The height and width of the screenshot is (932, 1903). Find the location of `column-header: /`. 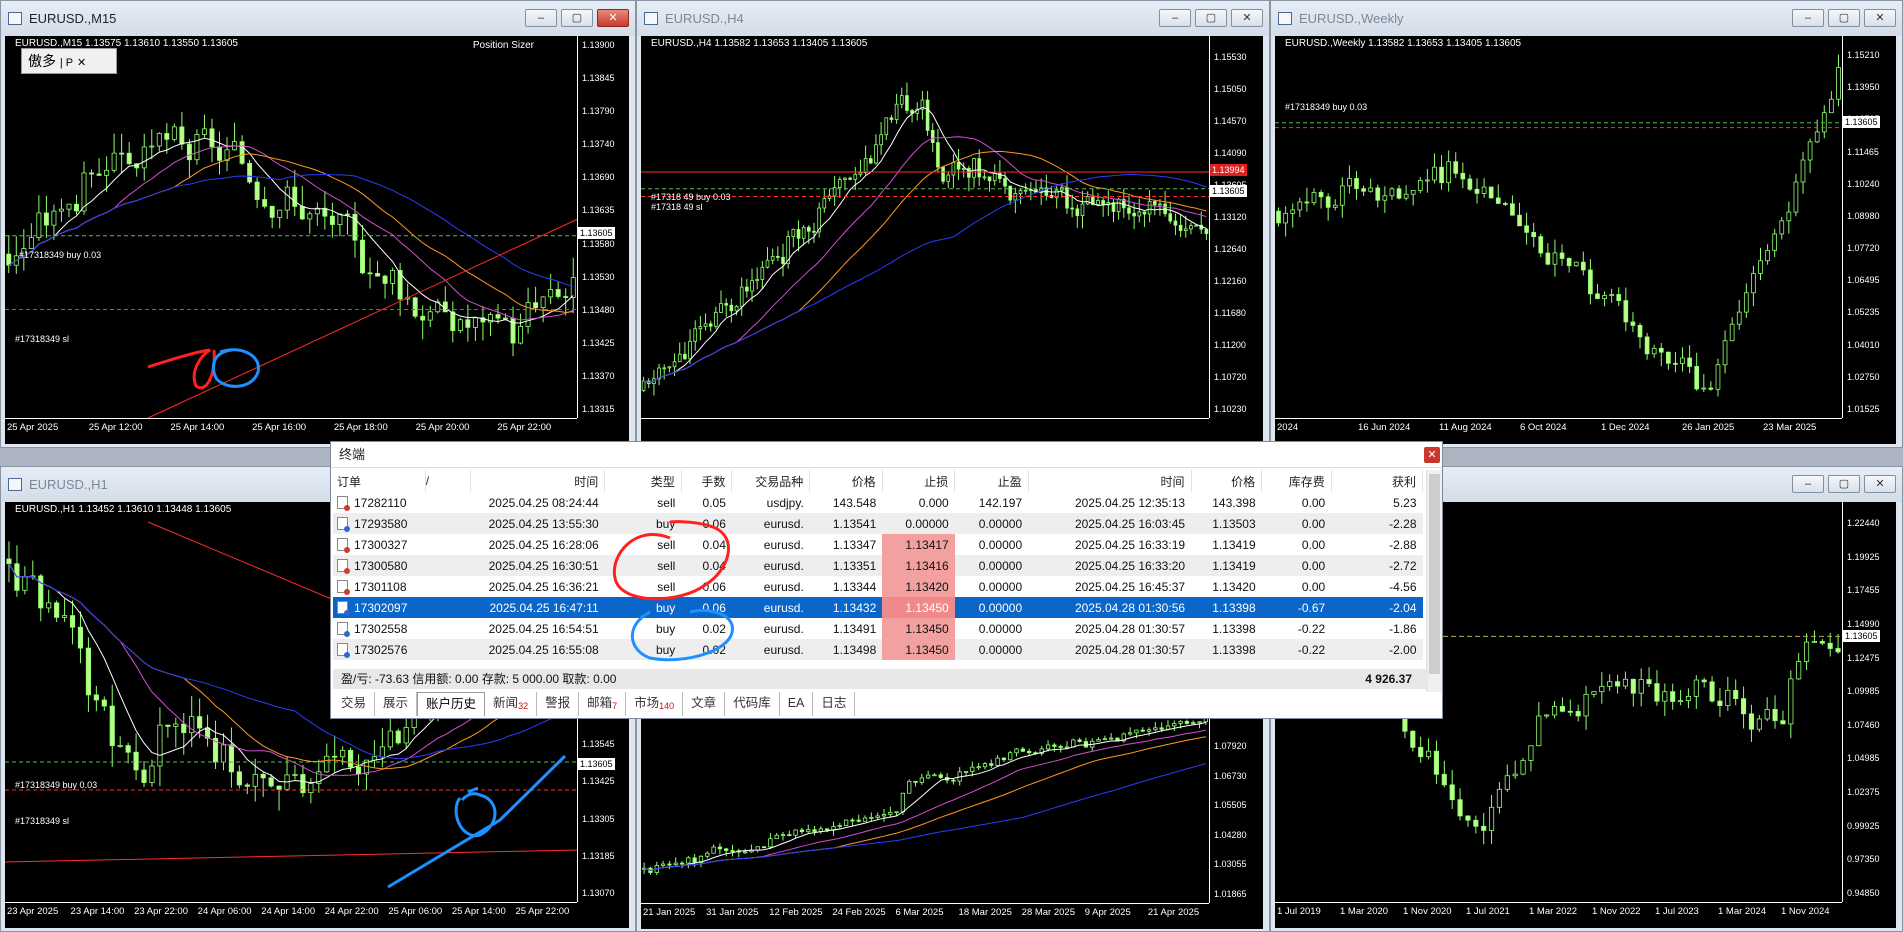

column-header: / is located at coordinates (448, 481).